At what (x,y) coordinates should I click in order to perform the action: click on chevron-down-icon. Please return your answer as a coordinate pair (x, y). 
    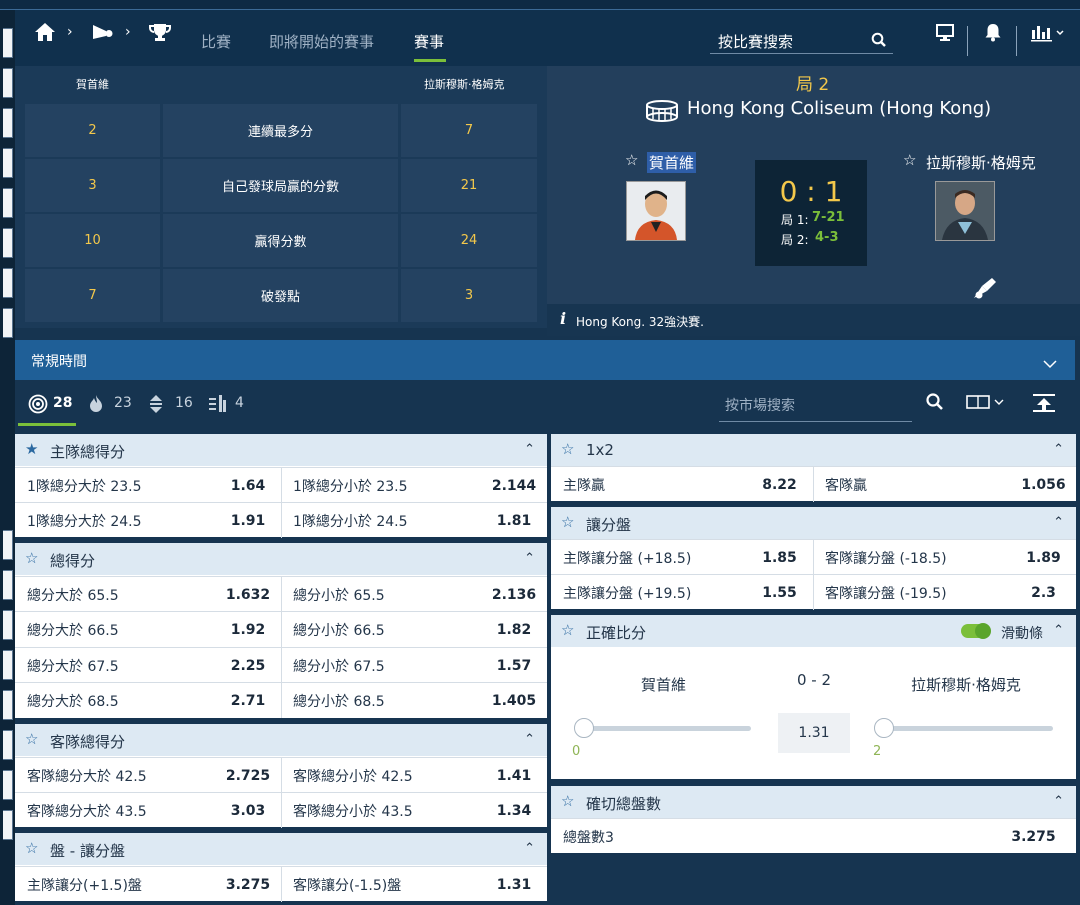
    Looking at the image, I should click on (1050, 363).